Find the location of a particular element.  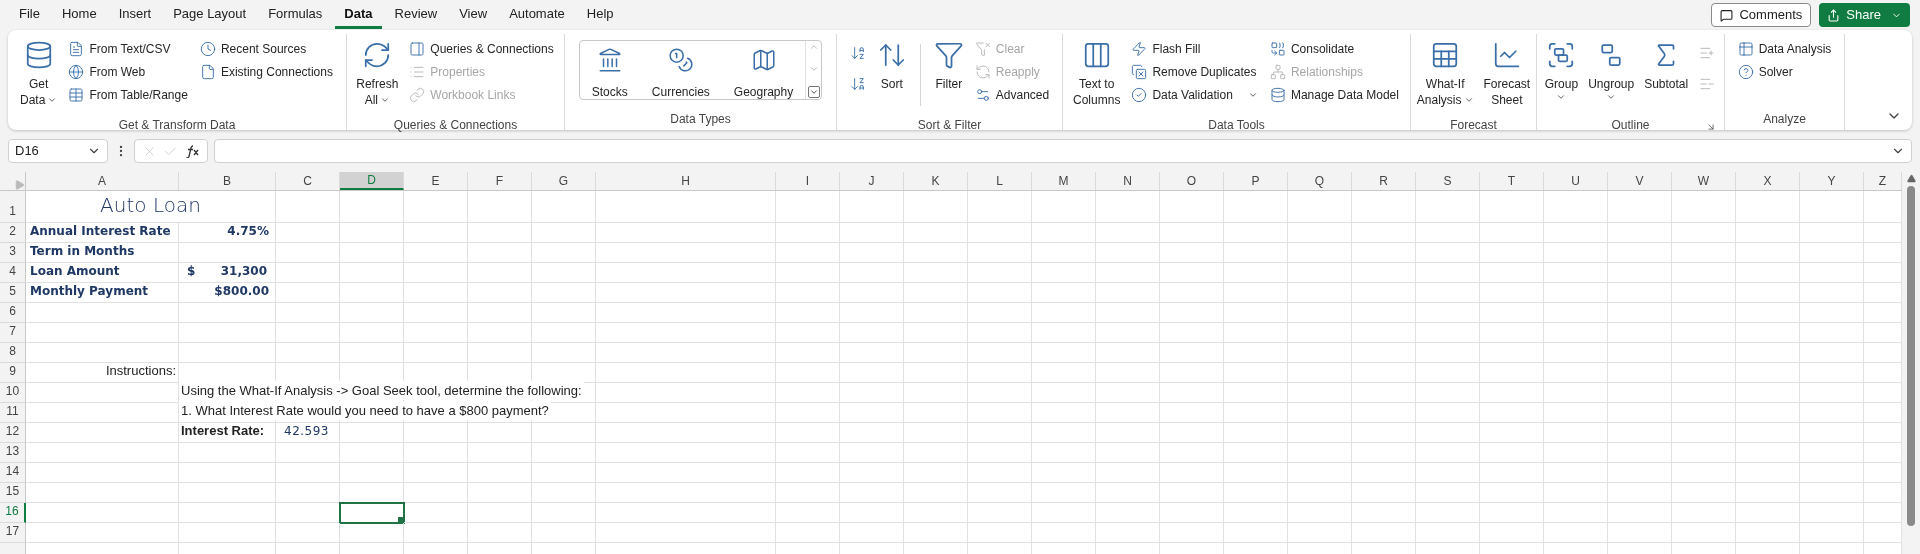

ribbon-button: What-If Analysis is located at coordinates (1445, 75).